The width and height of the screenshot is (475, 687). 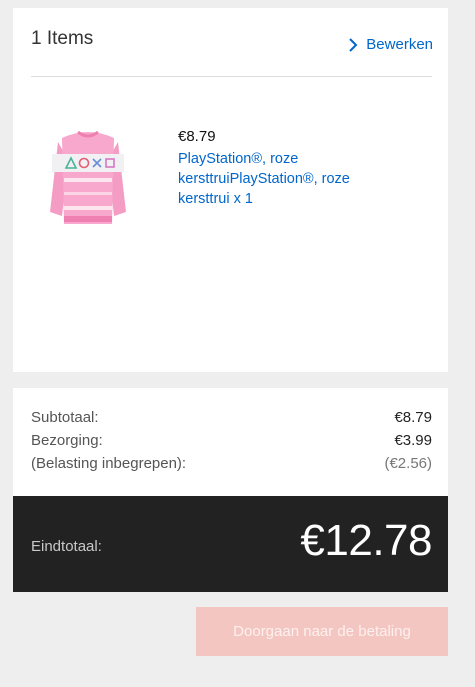 I want to click on tax-row: (Belasting inbegrepen): (€2.56), so click(x=231, y=463).